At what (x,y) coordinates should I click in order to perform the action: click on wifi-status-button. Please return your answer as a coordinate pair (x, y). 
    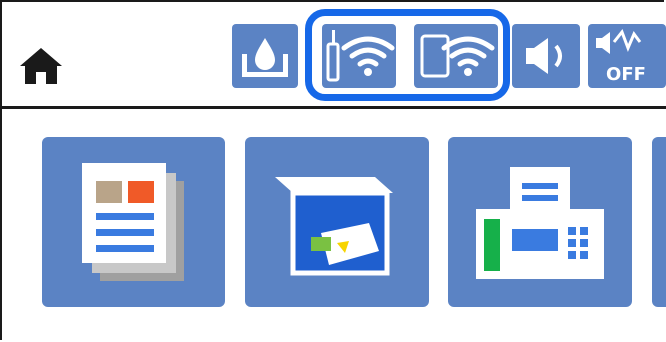
    Looking at the image, I should click on (359, 56).